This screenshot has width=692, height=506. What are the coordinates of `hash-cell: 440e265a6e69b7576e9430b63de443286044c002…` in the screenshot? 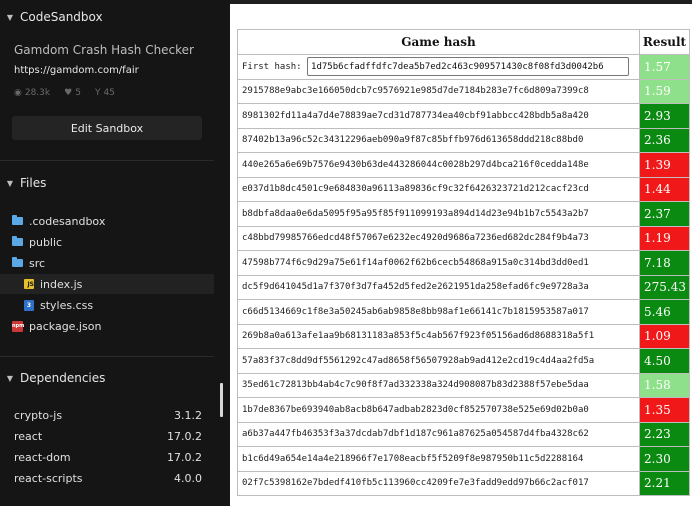 It's located at (438, 165).